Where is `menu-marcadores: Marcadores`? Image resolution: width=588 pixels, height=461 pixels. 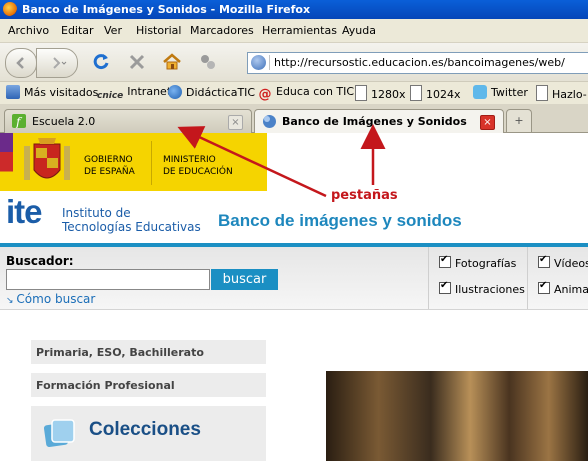
menu-marcadores: Marcadores is located at coordinates (222, 30).